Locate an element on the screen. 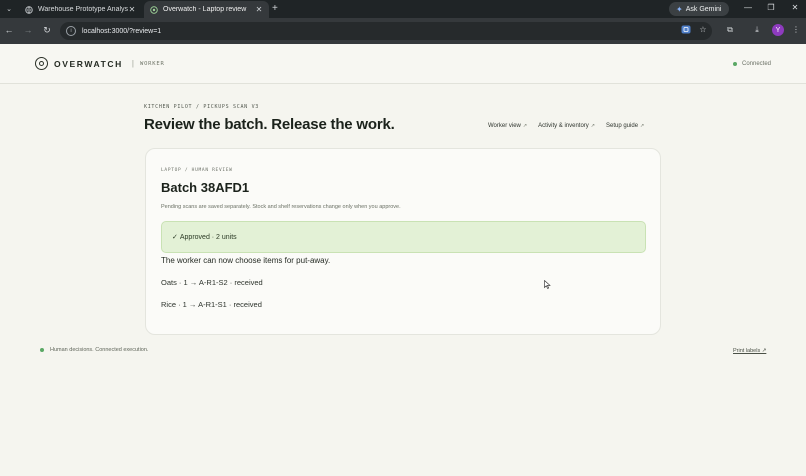 The width and height of the screenshot is (806, 476). tab-overwatch-review: Overwatch - Laptop review ✕ is located at coordinates (206, 9).